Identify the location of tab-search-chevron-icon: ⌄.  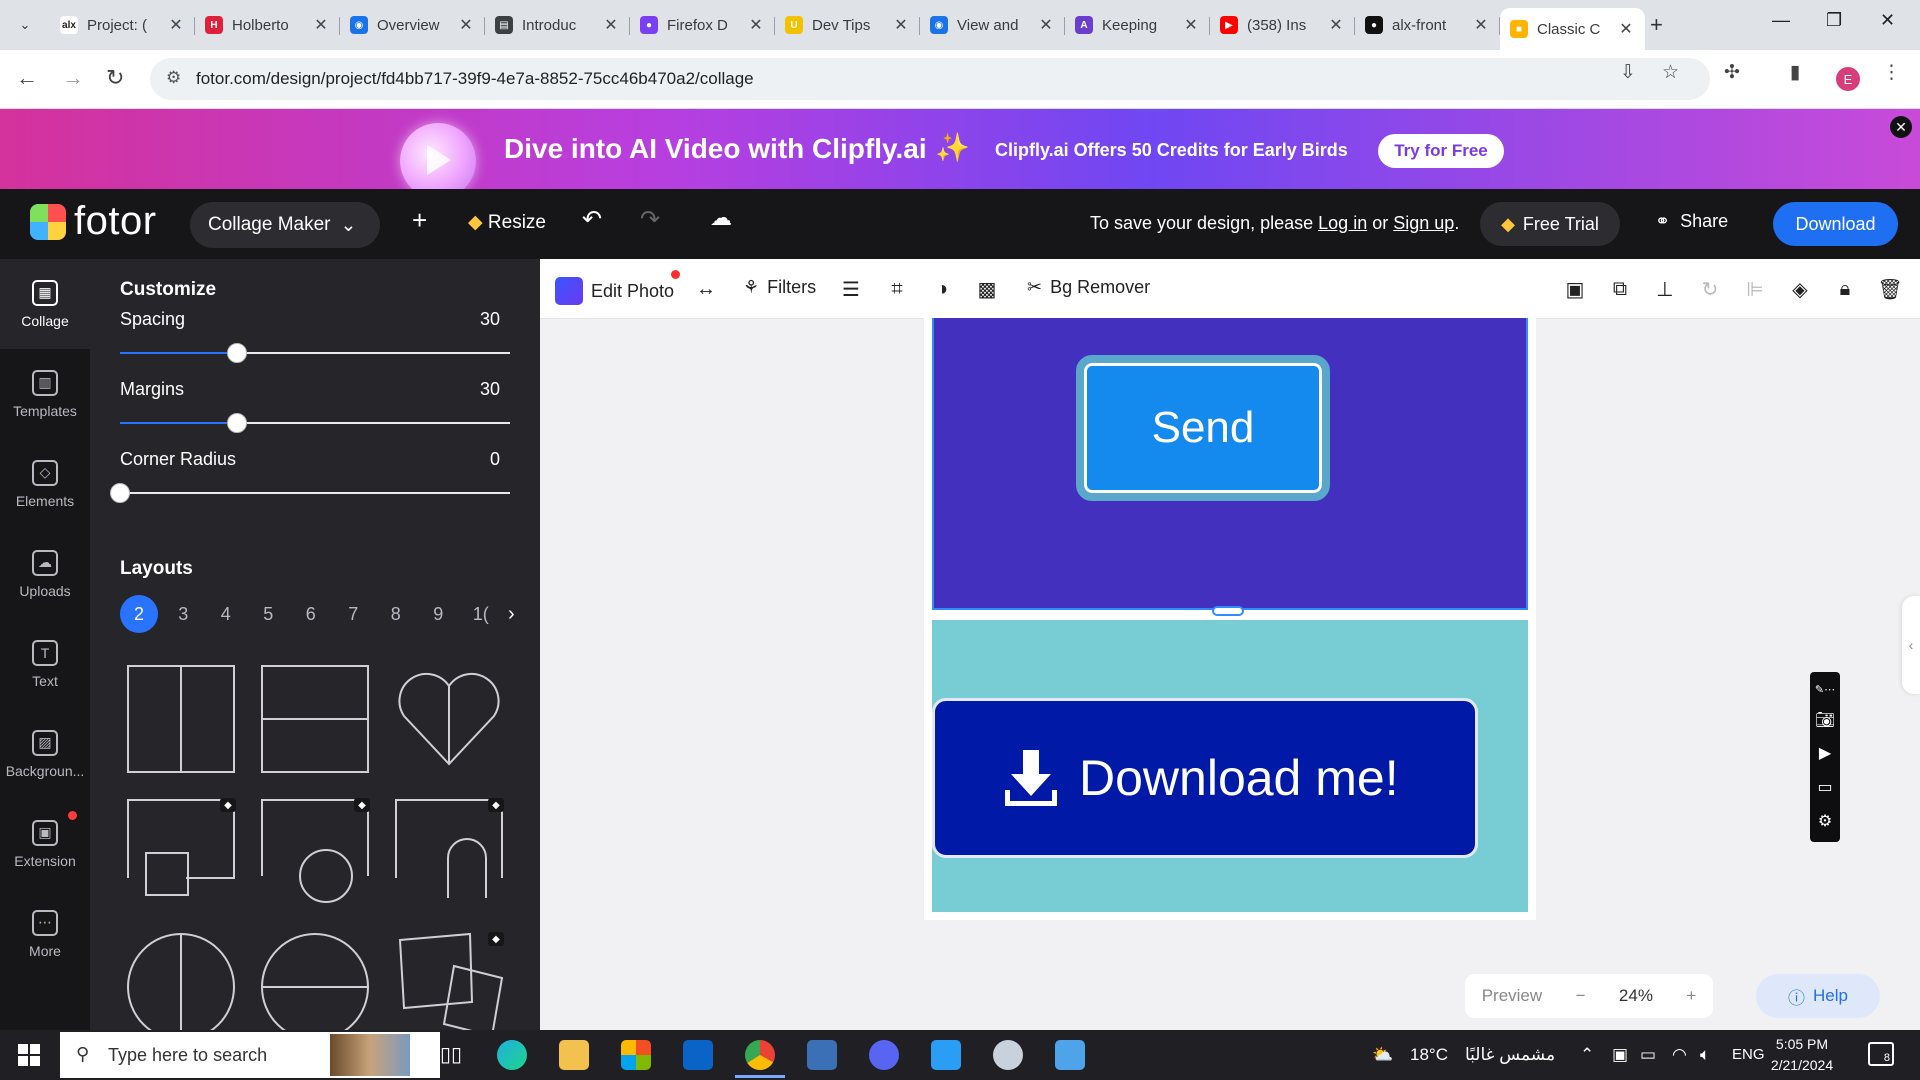
(25, 25).